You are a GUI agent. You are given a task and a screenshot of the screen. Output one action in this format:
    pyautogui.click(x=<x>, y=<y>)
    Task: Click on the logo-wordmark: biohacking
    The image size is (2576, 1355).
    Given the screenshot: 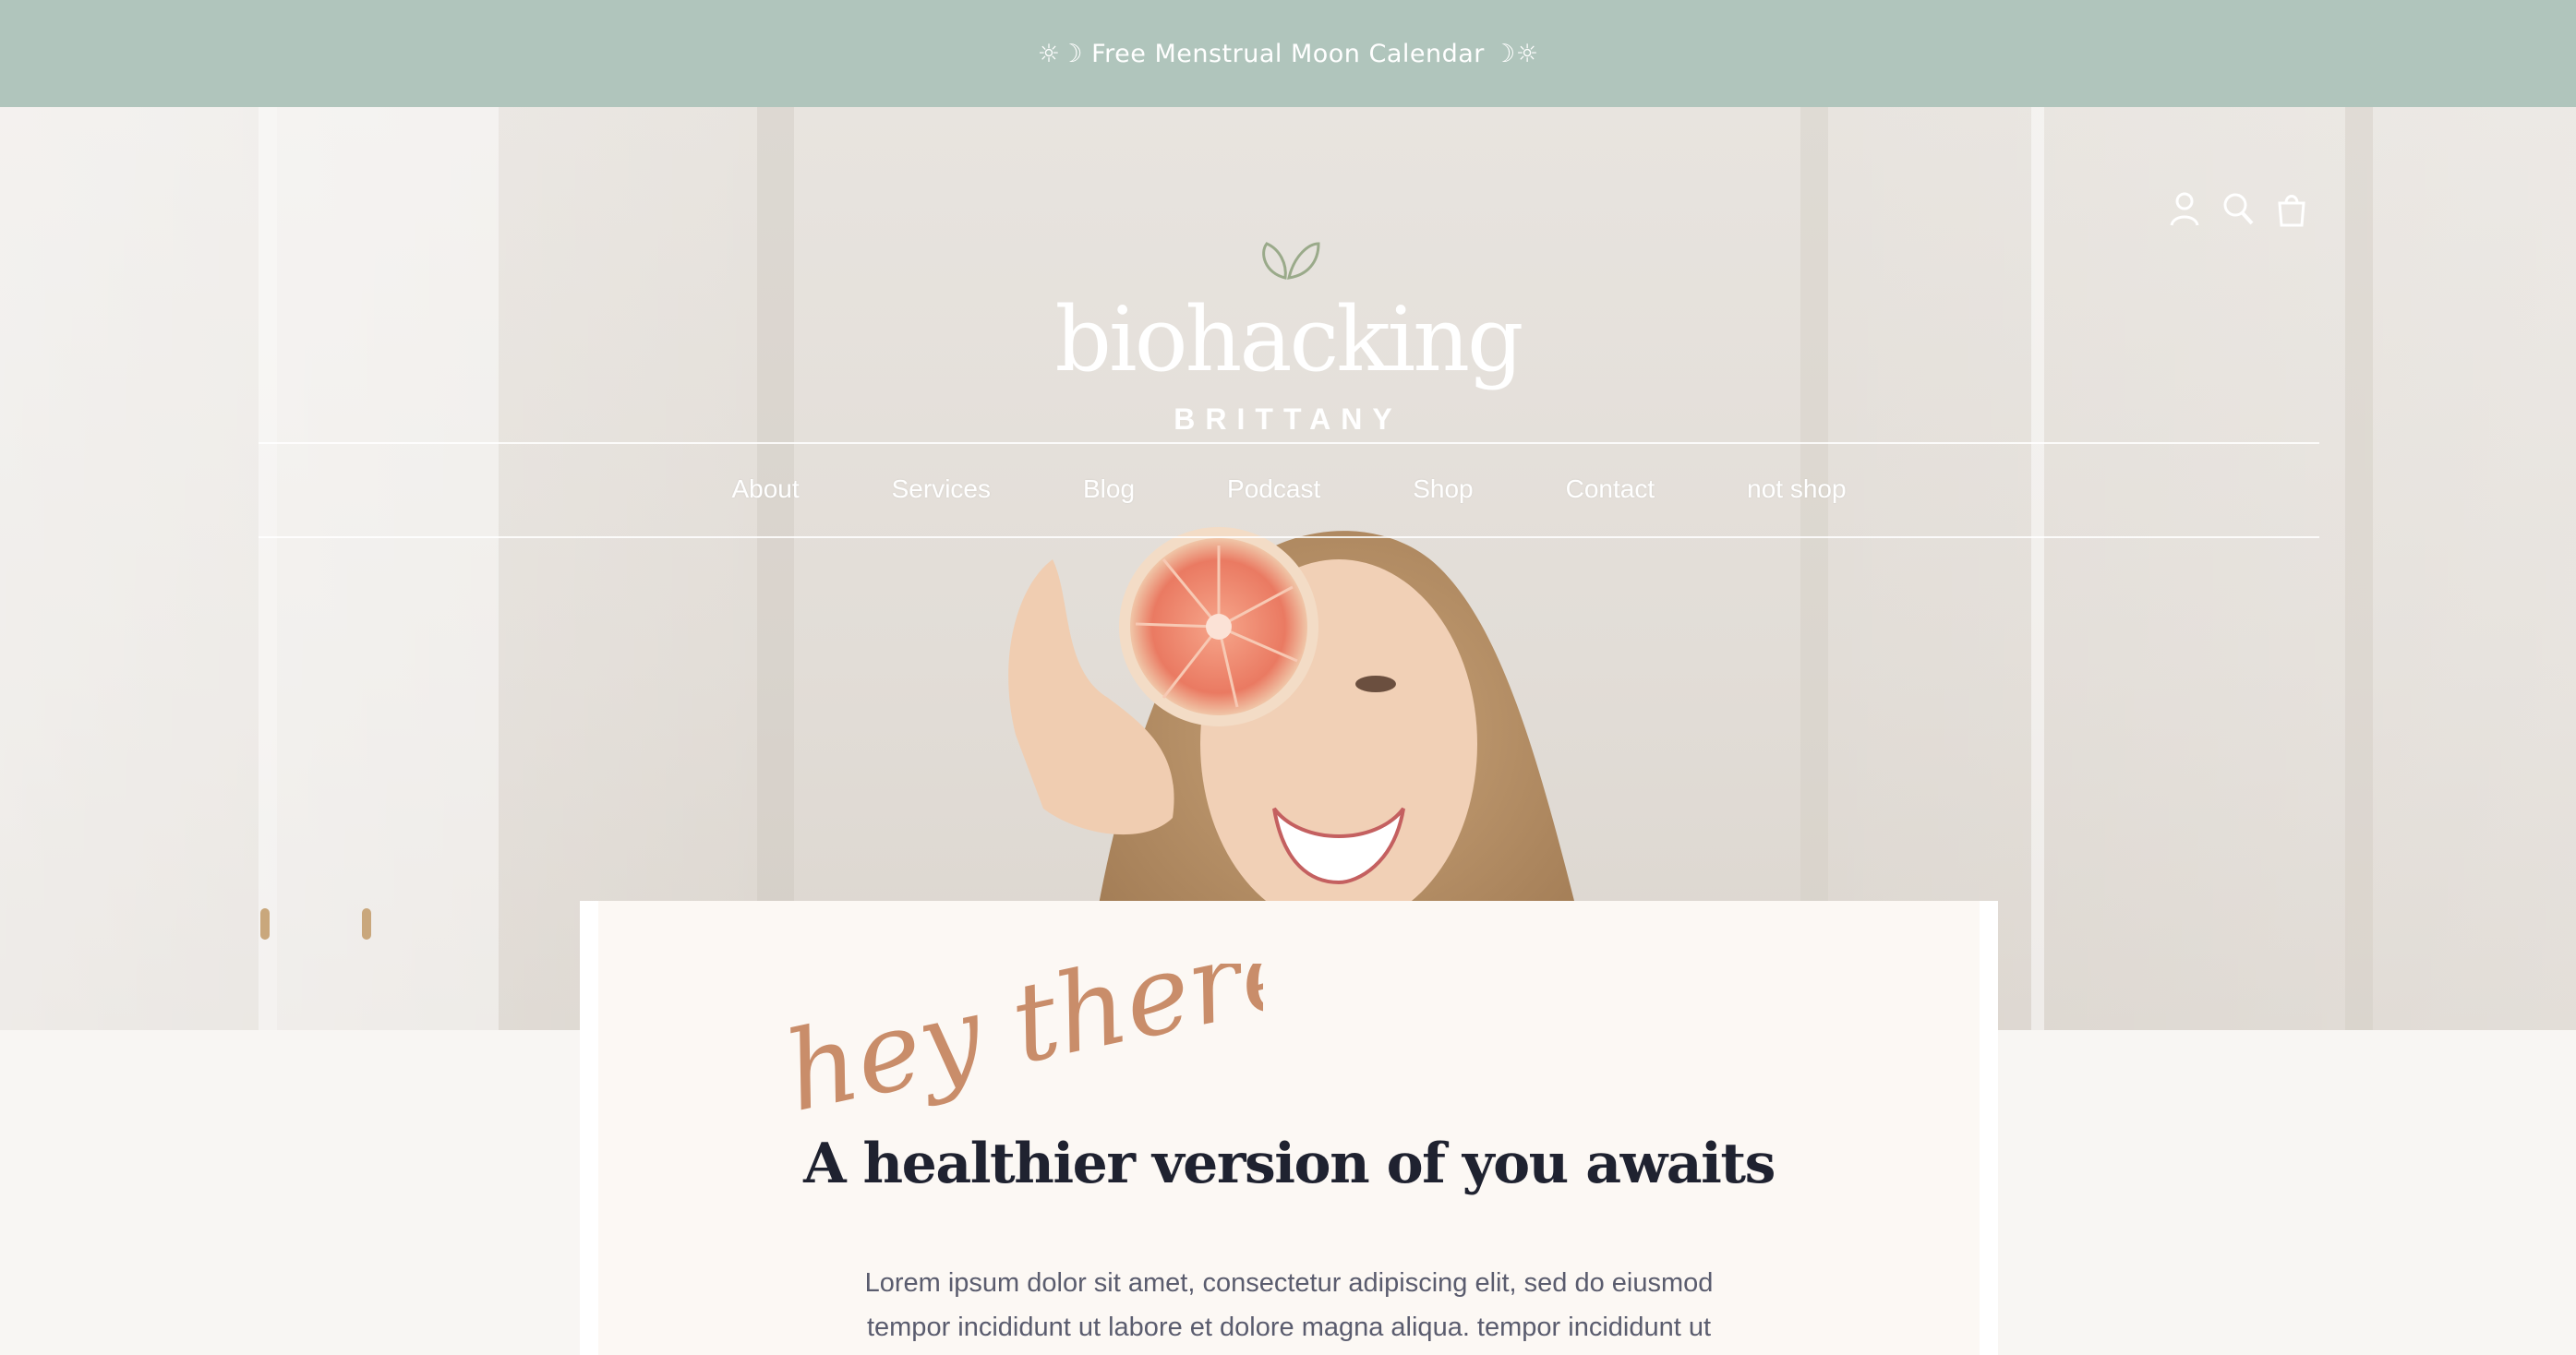 What is the action you would take?
    pyautogui.click(x=1289, y=339)
    